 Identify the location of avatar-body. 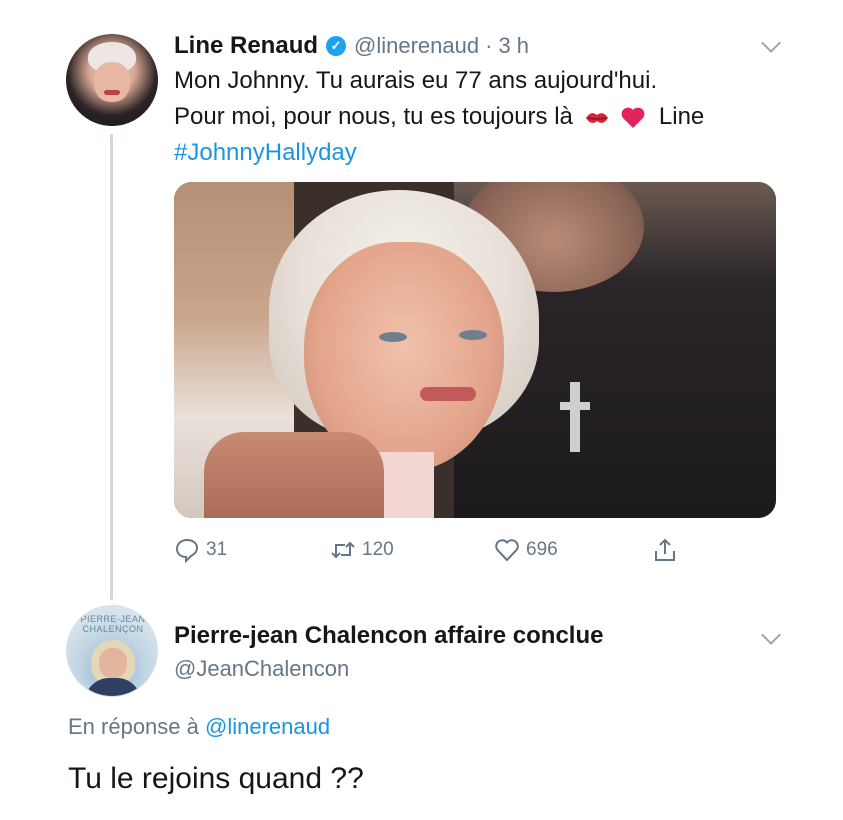
(113, 687).